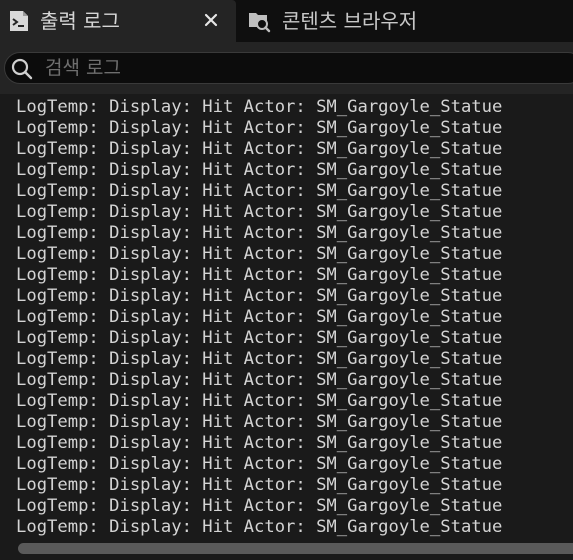 This screenshot has width=573, height=560. I want to click on horizontal-scrollbar, so click(286, 549).